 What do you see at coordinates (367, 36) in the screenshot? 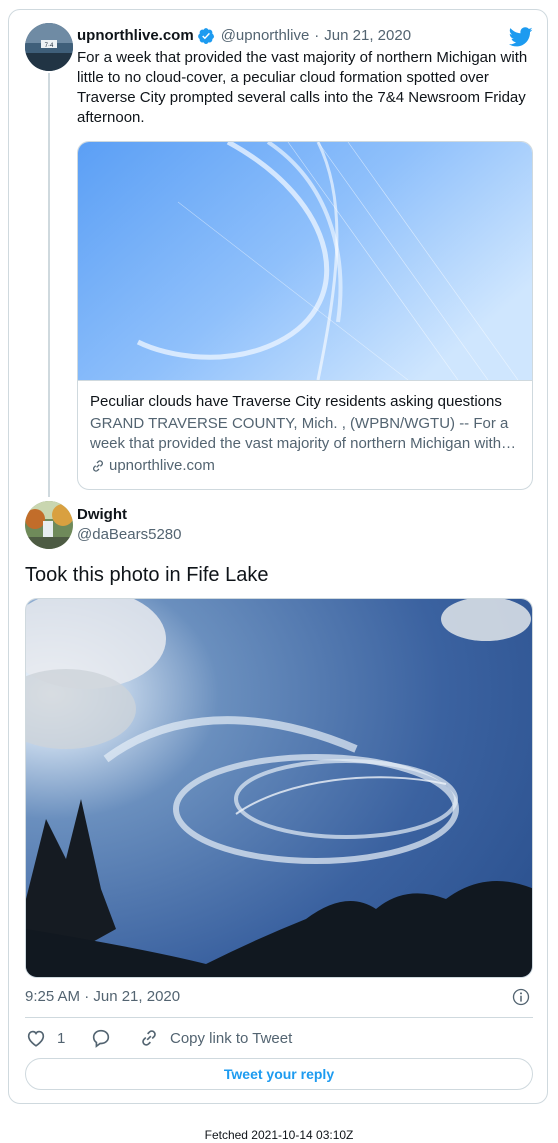
I see `quoted-tweet-date: Jun 21, 2020` at bounding box center [367, 36].